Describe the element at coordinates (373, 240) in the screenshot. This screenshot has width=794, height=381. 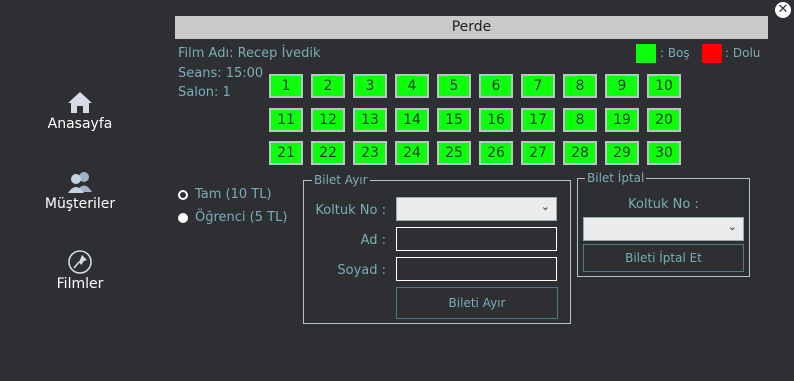
I see `buy-name-label: Ad :` at that location.